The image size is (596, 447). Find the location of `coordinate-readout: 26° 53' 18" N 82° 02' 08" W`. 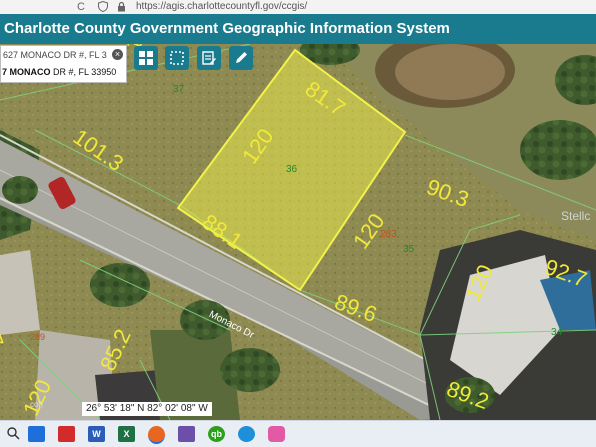

coordinate-readout: 26° 53' 18" N 82° 02' 08" W is located at coordinates (147, 409).